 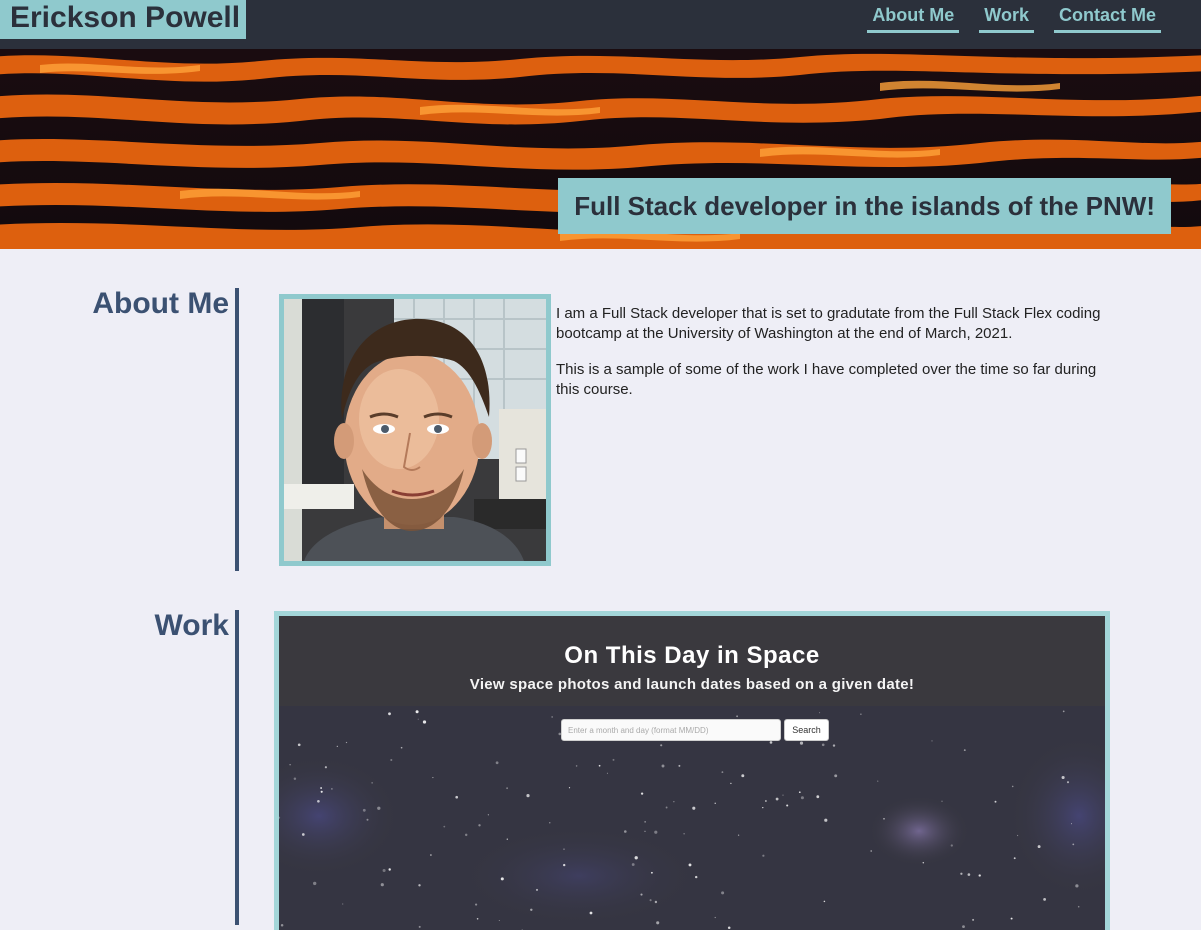 What do you see at coordinates (806, 730) in the screenshot?
I see `project-search-button: Search` at bounding box center [806, 730].